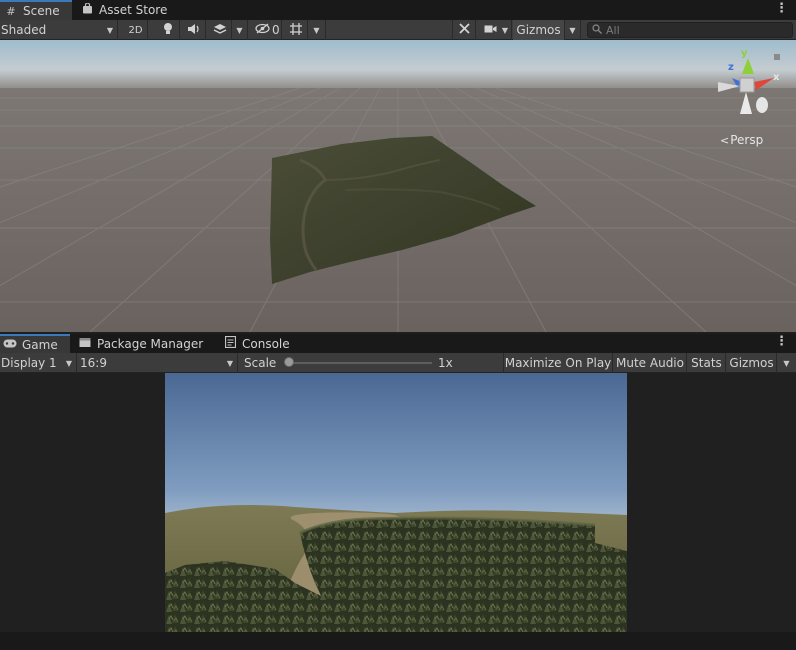  I want to click on tab-asset-store: Asset Store, so click(125, 10).